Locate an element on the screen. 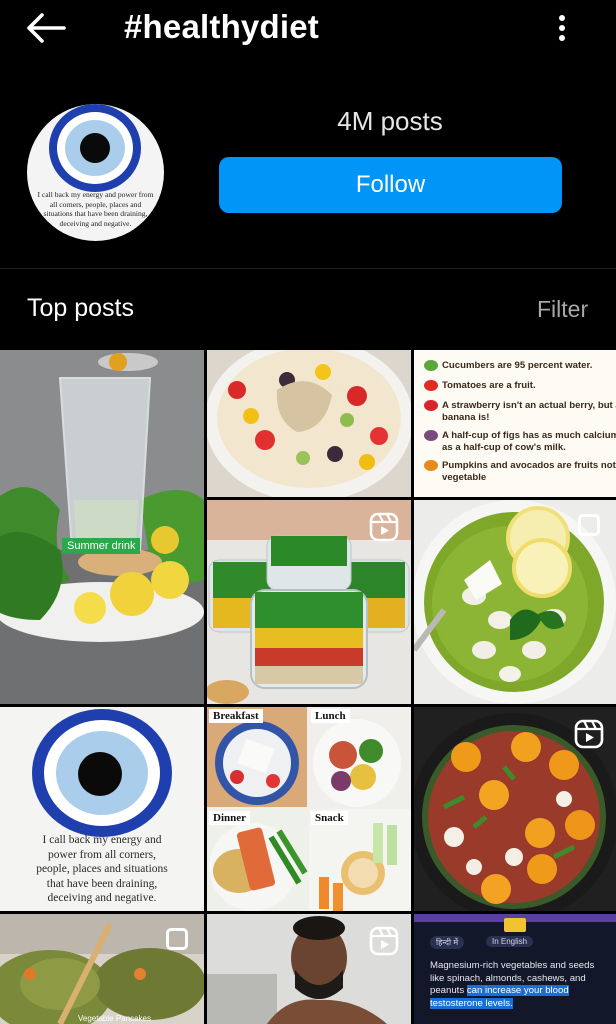 The width and height of the screenshot is (616, 1024). cucumber-icon is located at coordinates (431, 365).